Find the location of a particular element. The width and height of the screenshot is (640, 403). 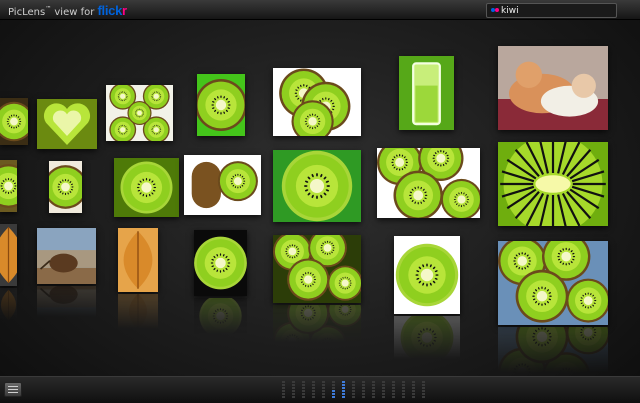

photo-kiwi-slices-white is located at coordinates (428, 183).